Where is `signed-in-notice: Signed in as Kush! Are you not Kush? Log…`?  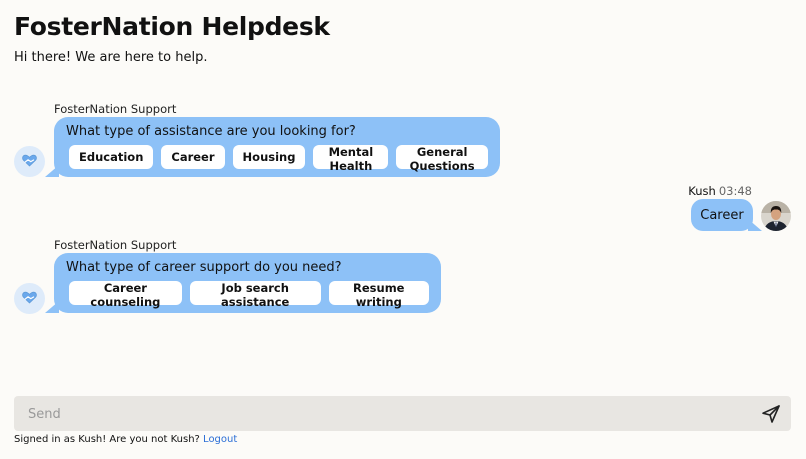
signed-in-notice: Signed in as Kush! Are you not Kush? Log… is located at coordinates (125, 439).